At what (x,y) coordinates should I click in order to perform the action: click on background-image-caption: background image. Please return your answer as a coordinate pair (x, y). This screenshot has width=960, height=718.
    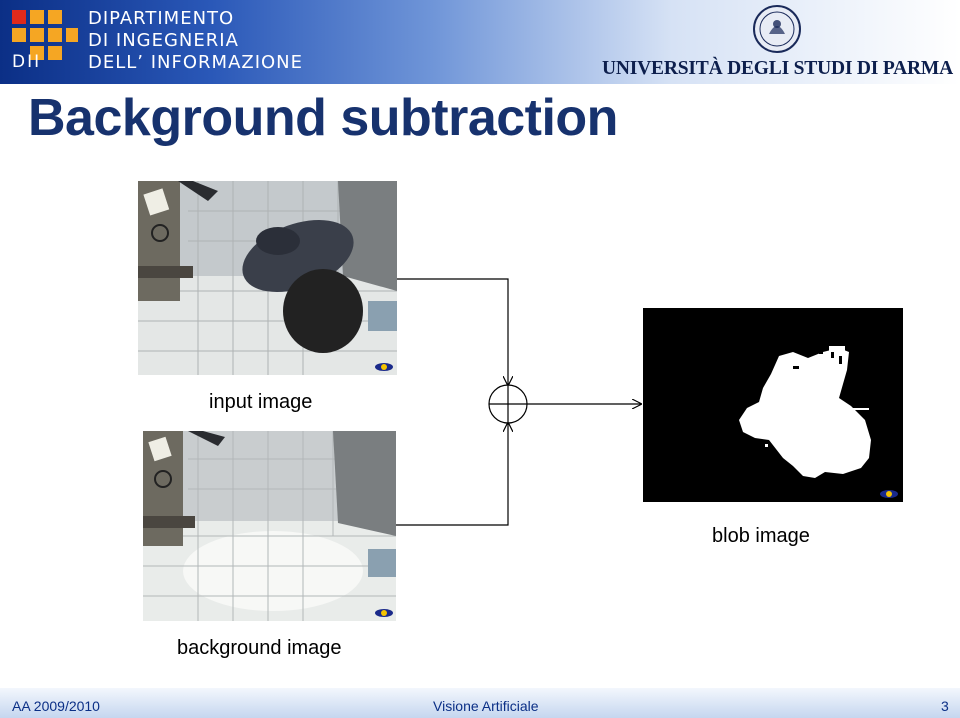
    Looking at the image, I should click on (259, 648).